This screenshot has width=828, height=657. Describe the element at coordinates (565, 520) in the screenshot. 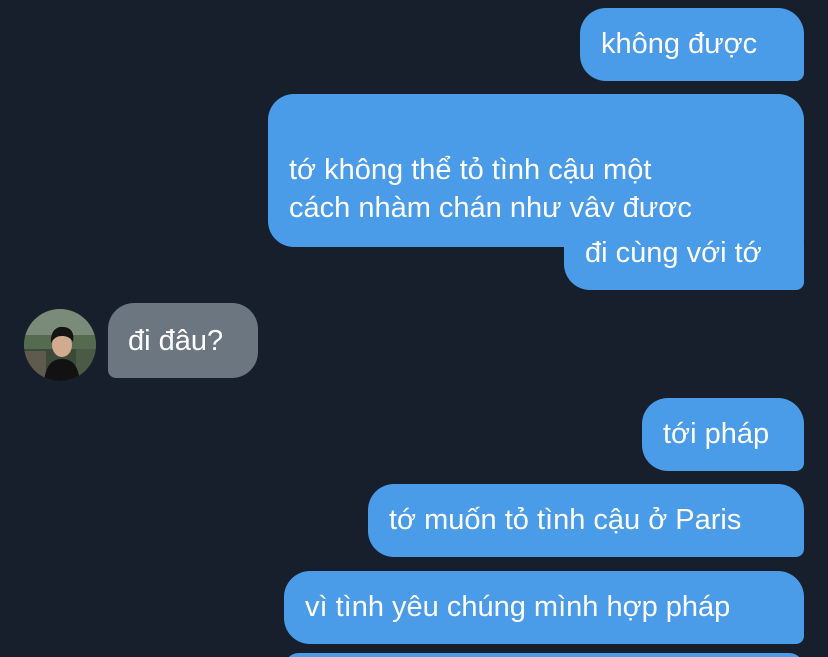

I see `message-text: tớ muốn tỏ tình cậu ở Paris` at that location.